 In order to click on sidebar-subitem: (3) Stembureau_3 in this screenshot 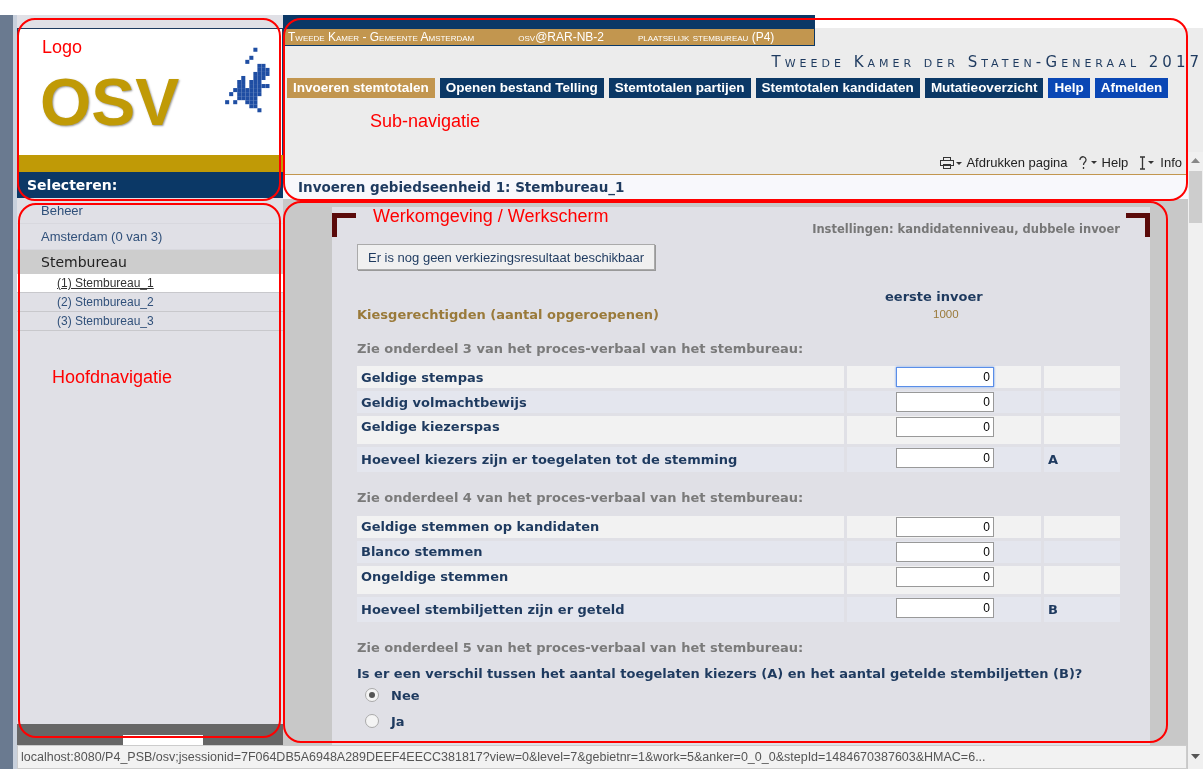, I will do `click(105, 321)`.